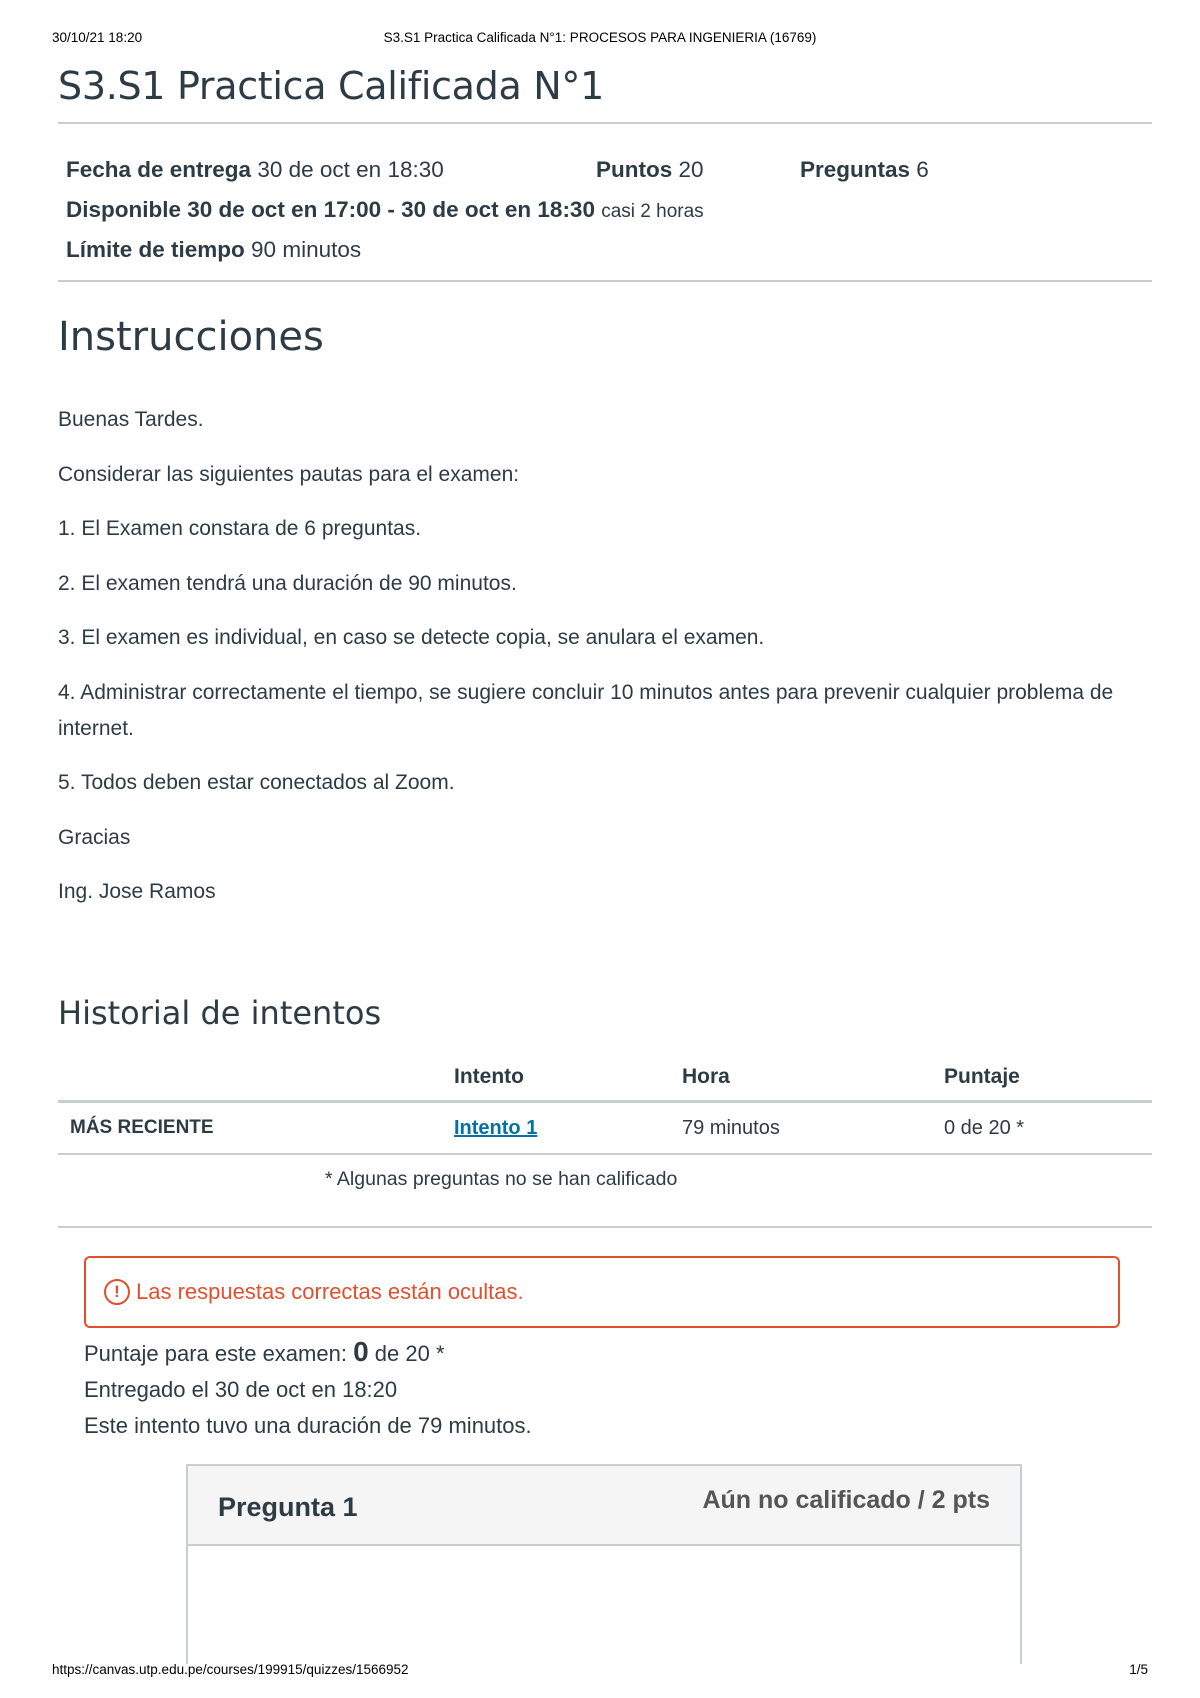 The height and width of the screenshot is (1698, 1200). I want to click on questions-label: Preguntas, so click(855, 169).